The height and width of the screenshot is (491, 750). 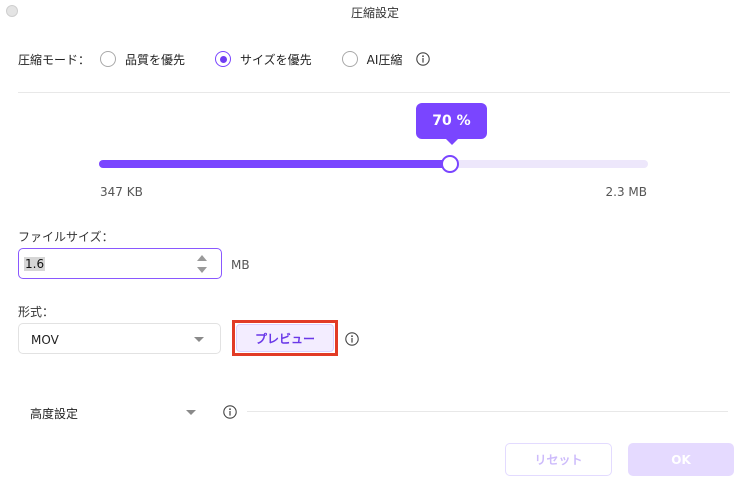 I want to click on preview-button: プレビュー, so click(x=285, y=338).